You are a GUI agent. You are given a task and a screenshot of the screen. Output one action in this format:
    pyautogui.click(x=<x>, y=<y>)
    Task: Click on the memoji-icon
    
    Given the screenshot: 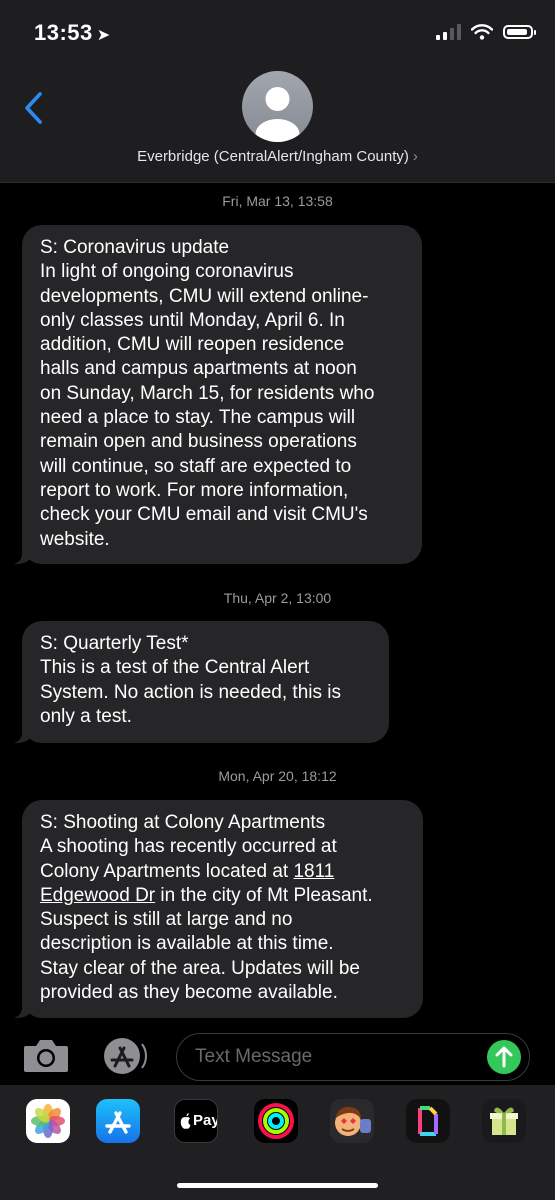 What is the action you would take?
    pyautogui.click(x=353, y=1121)
    